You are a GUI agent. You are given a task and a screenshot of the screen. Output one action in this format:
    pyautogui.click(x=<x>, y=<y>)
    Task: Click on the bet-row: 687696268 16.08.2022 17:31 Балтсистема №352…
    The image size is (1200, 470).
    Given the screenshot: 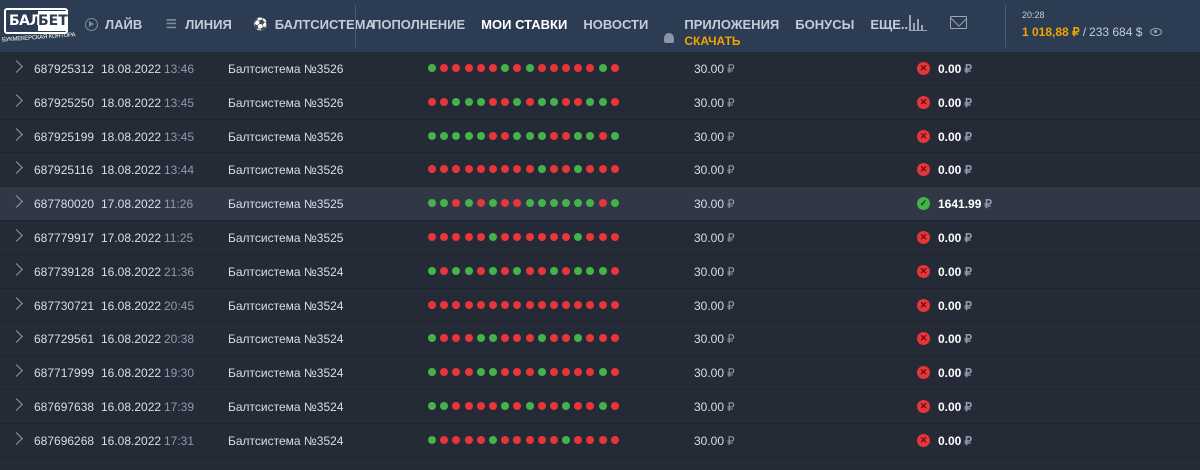 What is the action you would take?
    pyautogui.click(x=600, y=440)
    